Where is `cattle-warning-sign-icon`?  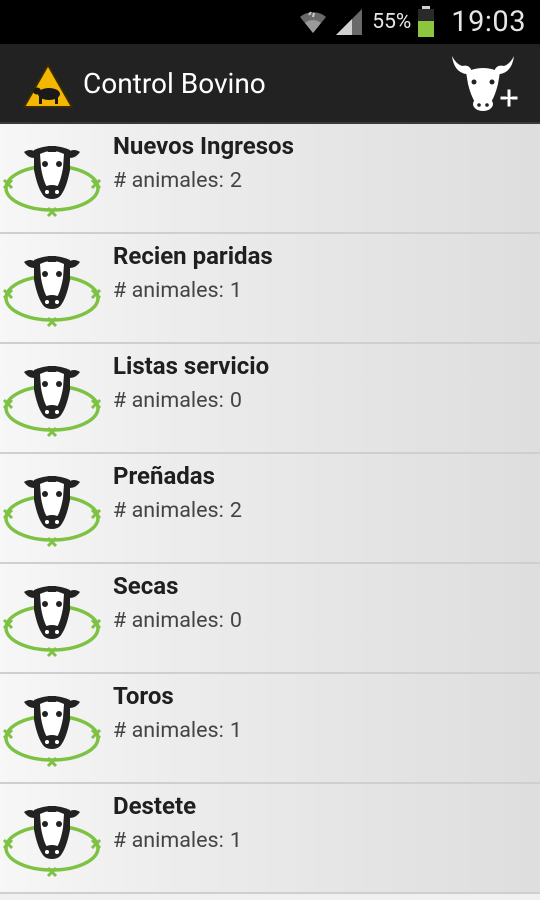
cattle-warning-sign-icon is located at coordinates (48, 86).